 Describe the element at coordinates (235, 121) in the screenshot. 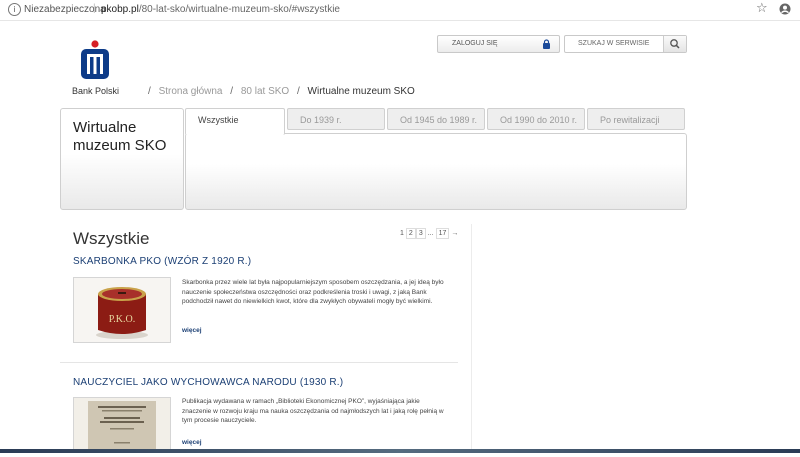

I see `tab-wszystkie: Wszystkie` at that location.